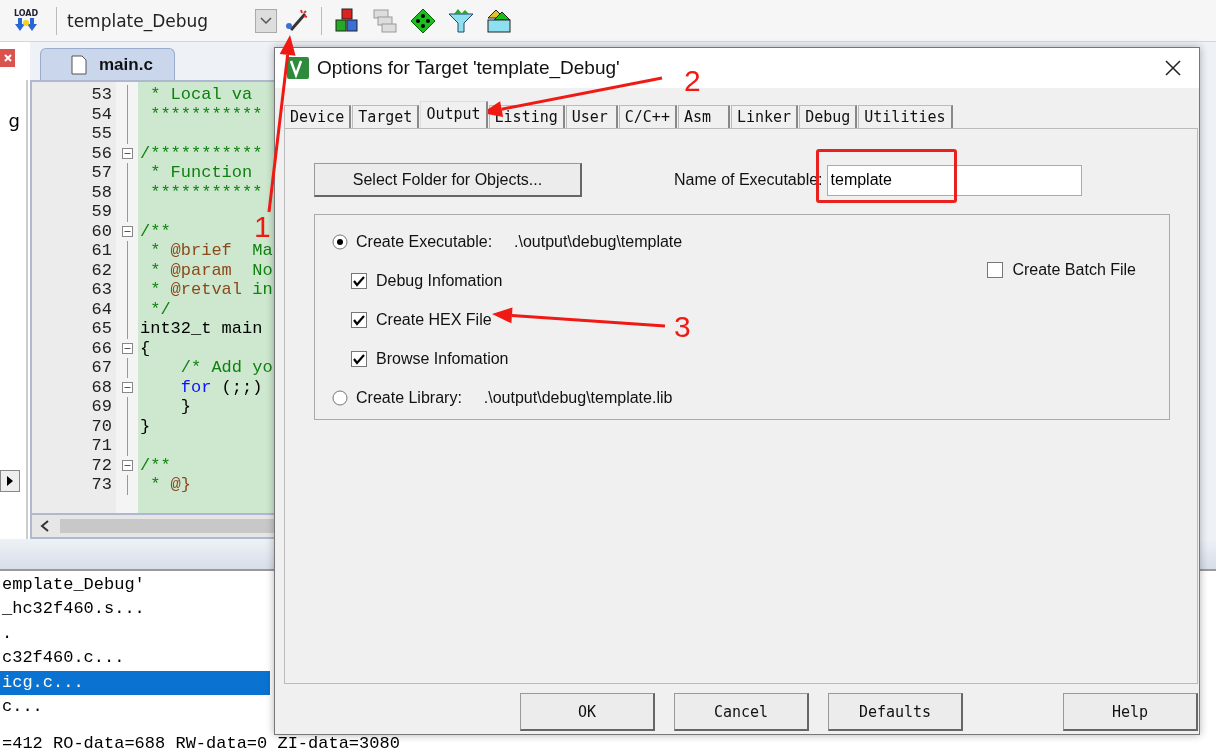 The image size is (1216, 751). What do you see at coordinates (211, 270) in the screenshot?
I see `code-line: * @param No` at bounding box center [211, 270].